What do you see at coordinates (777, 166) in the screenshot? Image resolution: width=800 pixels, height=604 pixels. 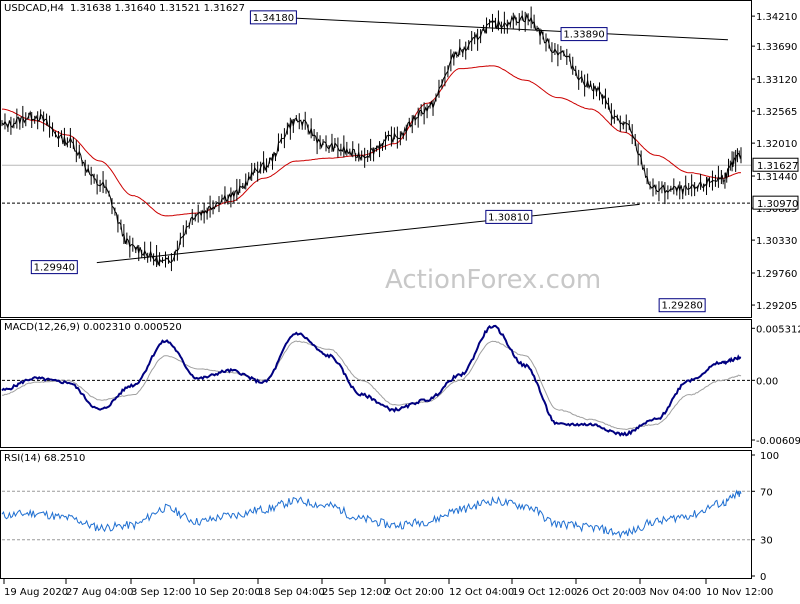 I see `current-price-label: 1.31627` at bounding box center [777, 166].